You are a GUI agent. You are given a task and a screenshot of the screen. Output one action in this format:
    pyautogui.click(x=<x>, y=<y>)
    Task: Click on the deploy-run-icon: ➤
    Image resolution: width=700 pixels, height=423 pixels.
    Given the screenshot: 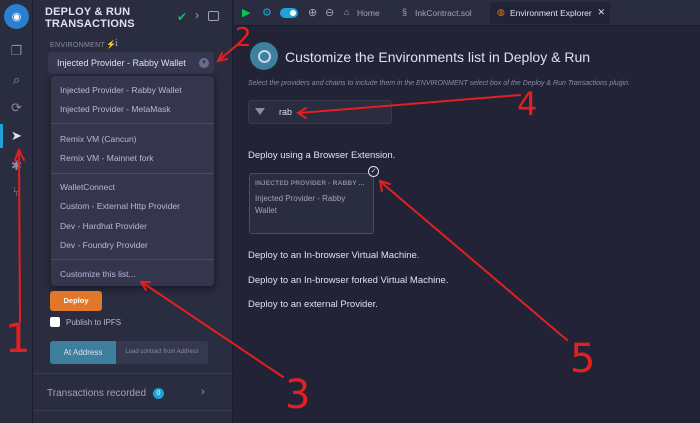 What is the action you would take?
    pyautogui.click(x=16, y=136)
    